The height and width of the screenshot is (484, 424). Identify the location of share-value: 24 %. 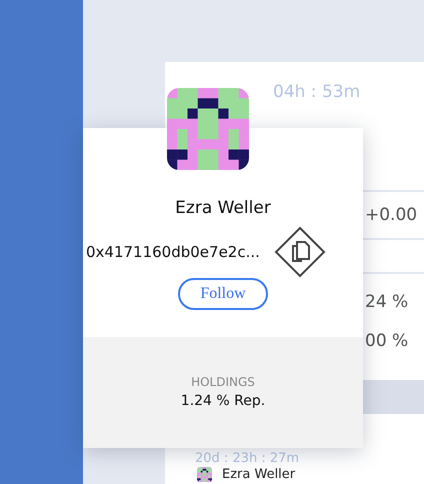
(386, 302).